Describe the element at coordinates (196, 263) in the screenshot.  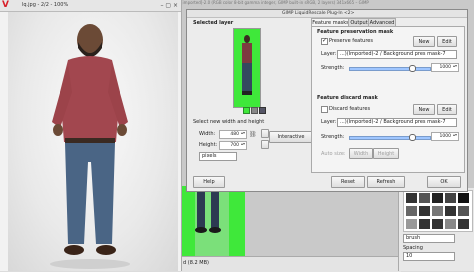
I see `memory-status: d (8.2 MB)` at that location.